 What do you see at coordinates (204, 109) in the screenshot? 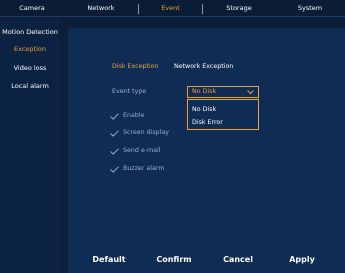
I see `dropdown-option-no-disk: No Disk` at bounding box center [204, 109].